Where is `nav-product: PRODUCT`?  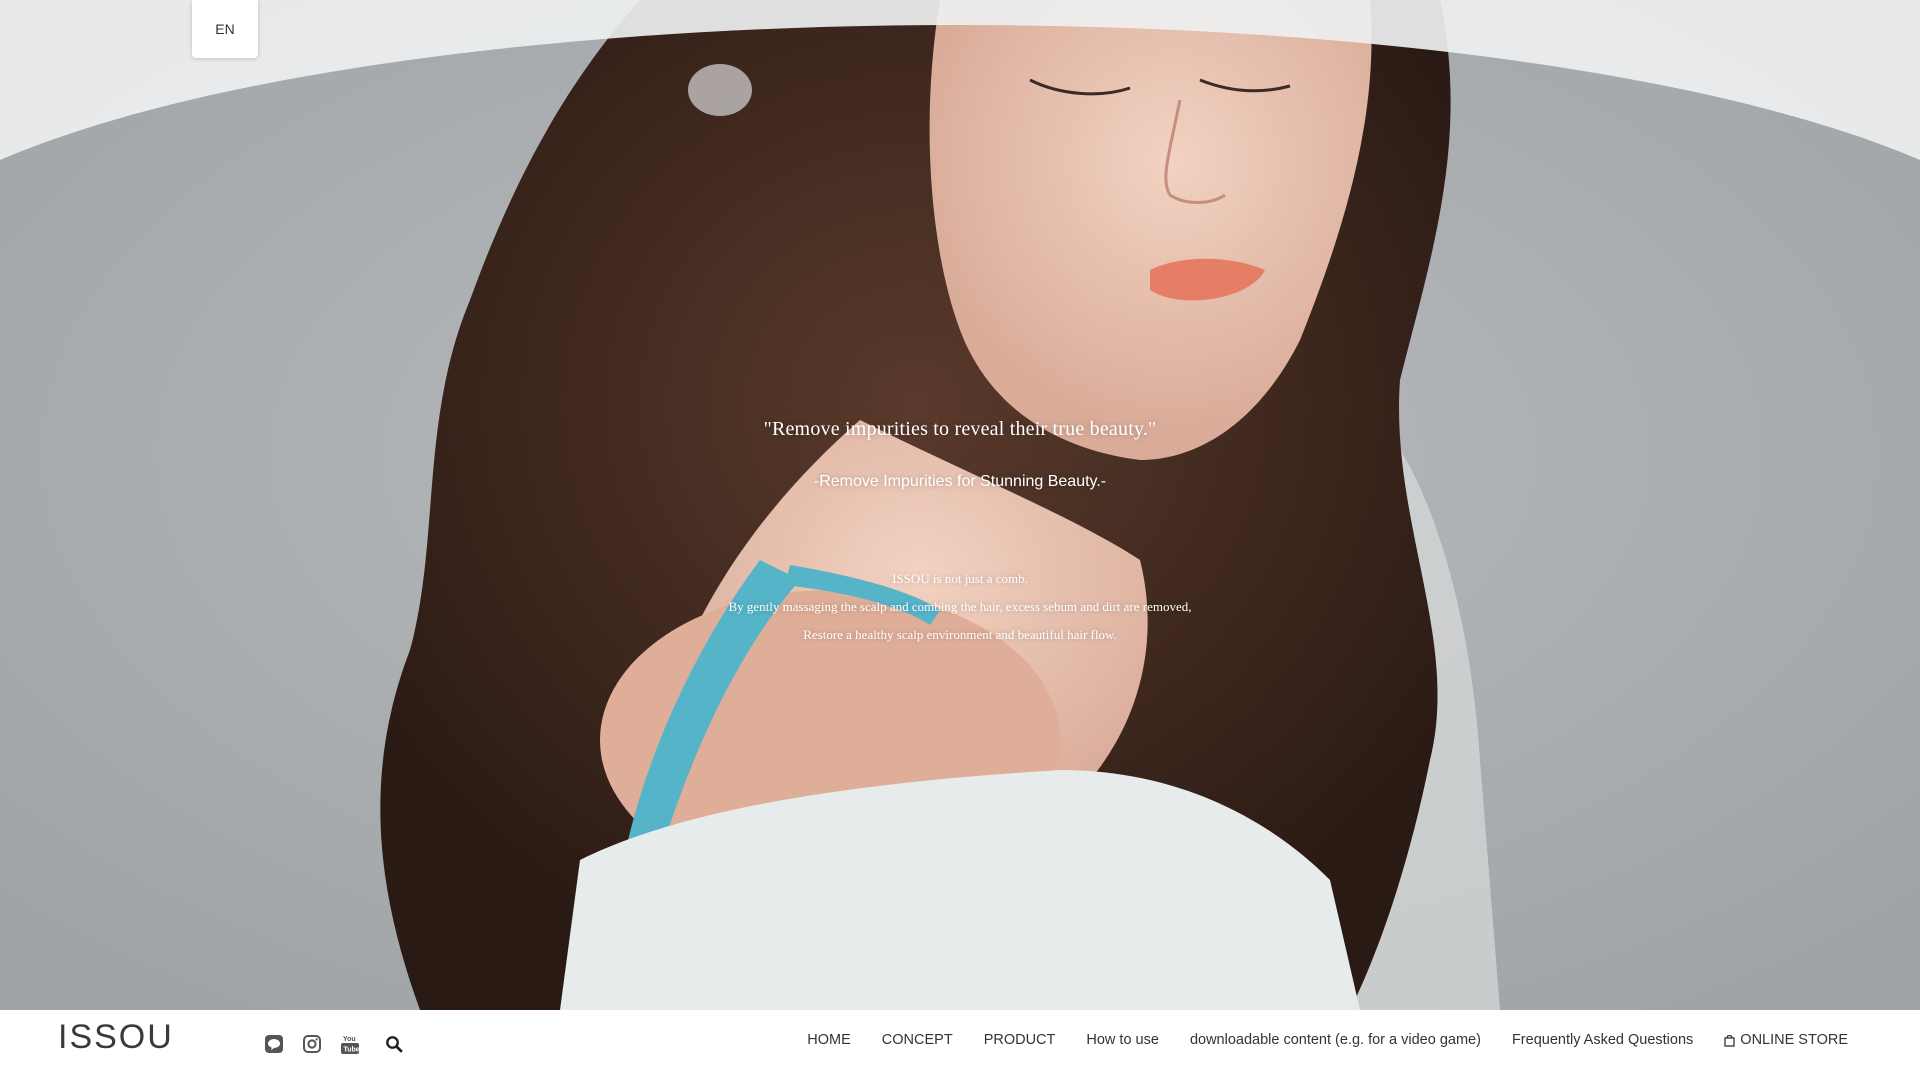
nav-product: PRODUCT is located at coordinates (1020, 1040).